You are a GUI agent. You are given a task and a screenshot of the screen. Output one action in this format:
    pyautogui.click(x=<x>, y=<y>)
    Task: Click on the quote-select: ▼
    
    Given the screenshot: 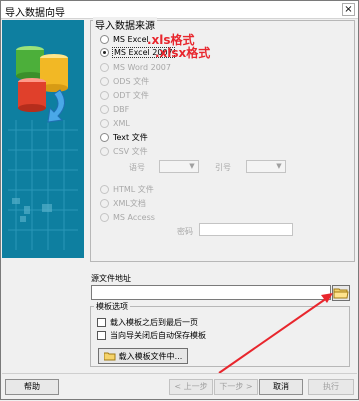 What is the action you would take?
    pyautogui.click(x=266, y=166)
    